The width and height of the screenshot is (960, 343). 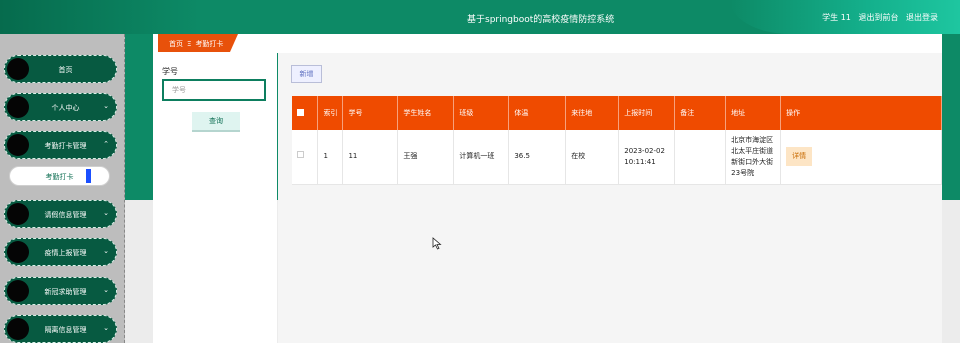 I want to click on cell-index: 1, so click(x=330, y=157).